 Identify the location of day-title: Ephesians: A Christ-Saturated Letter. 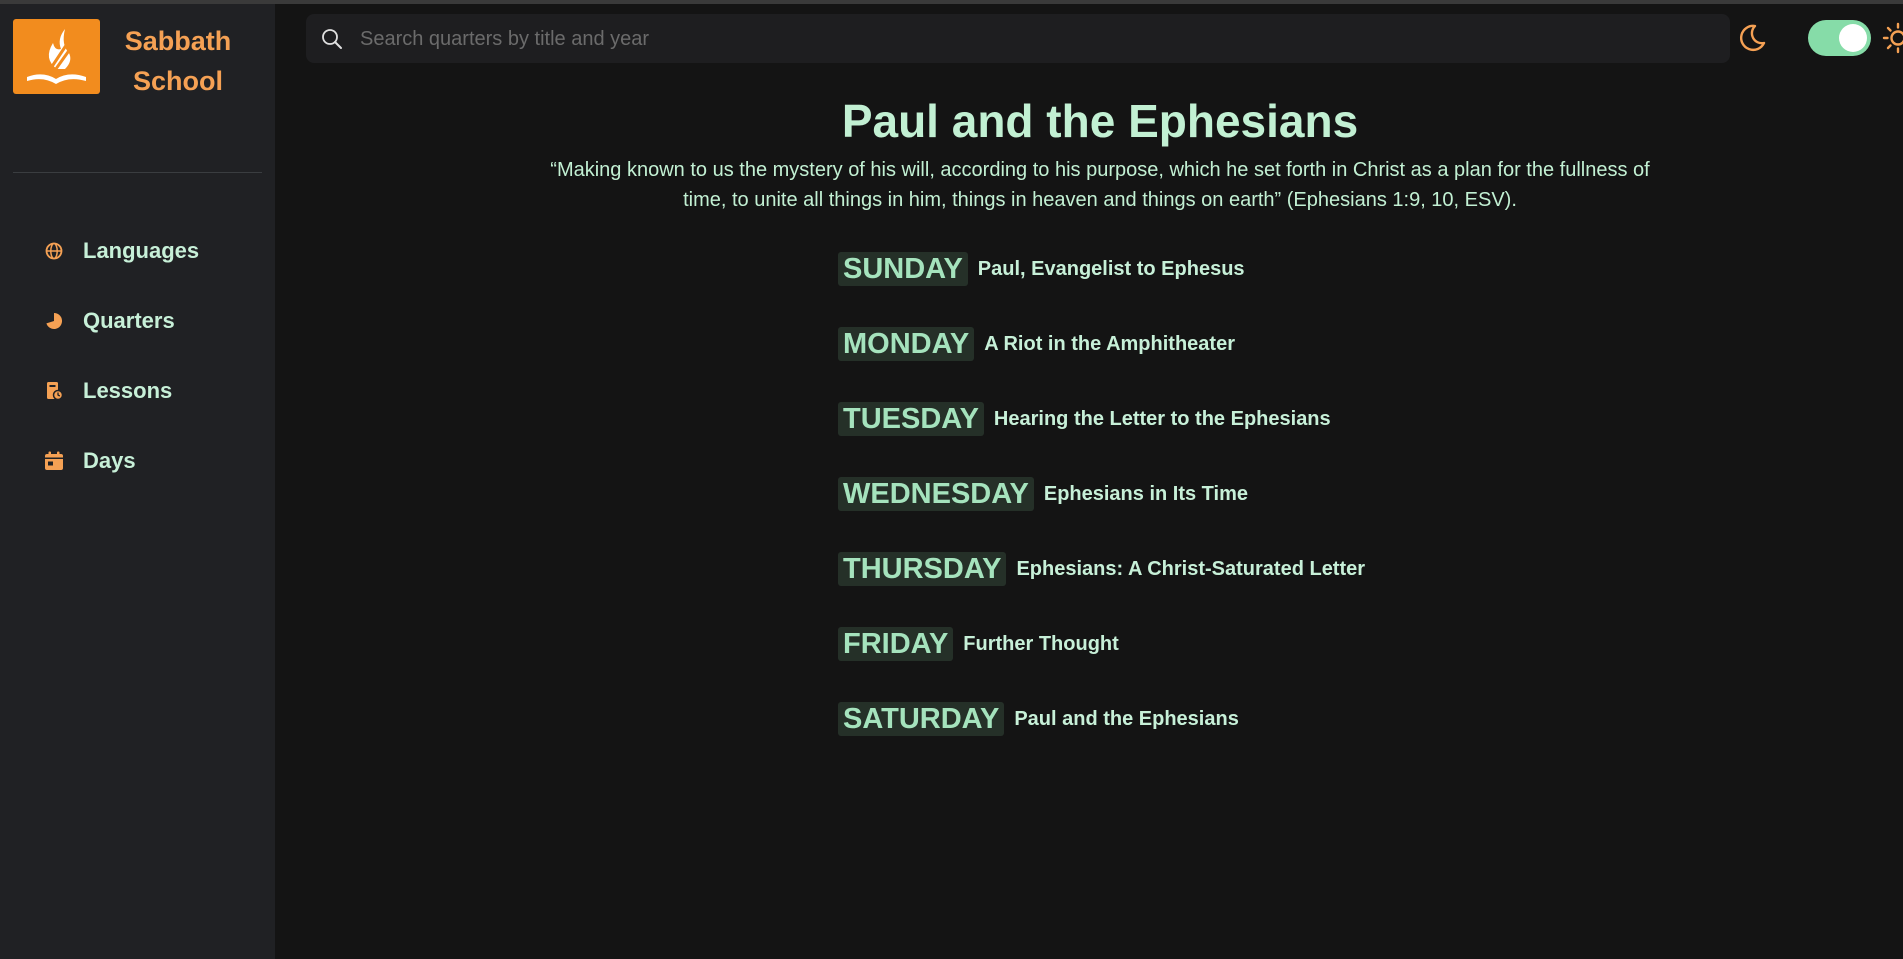
(1191, 569).